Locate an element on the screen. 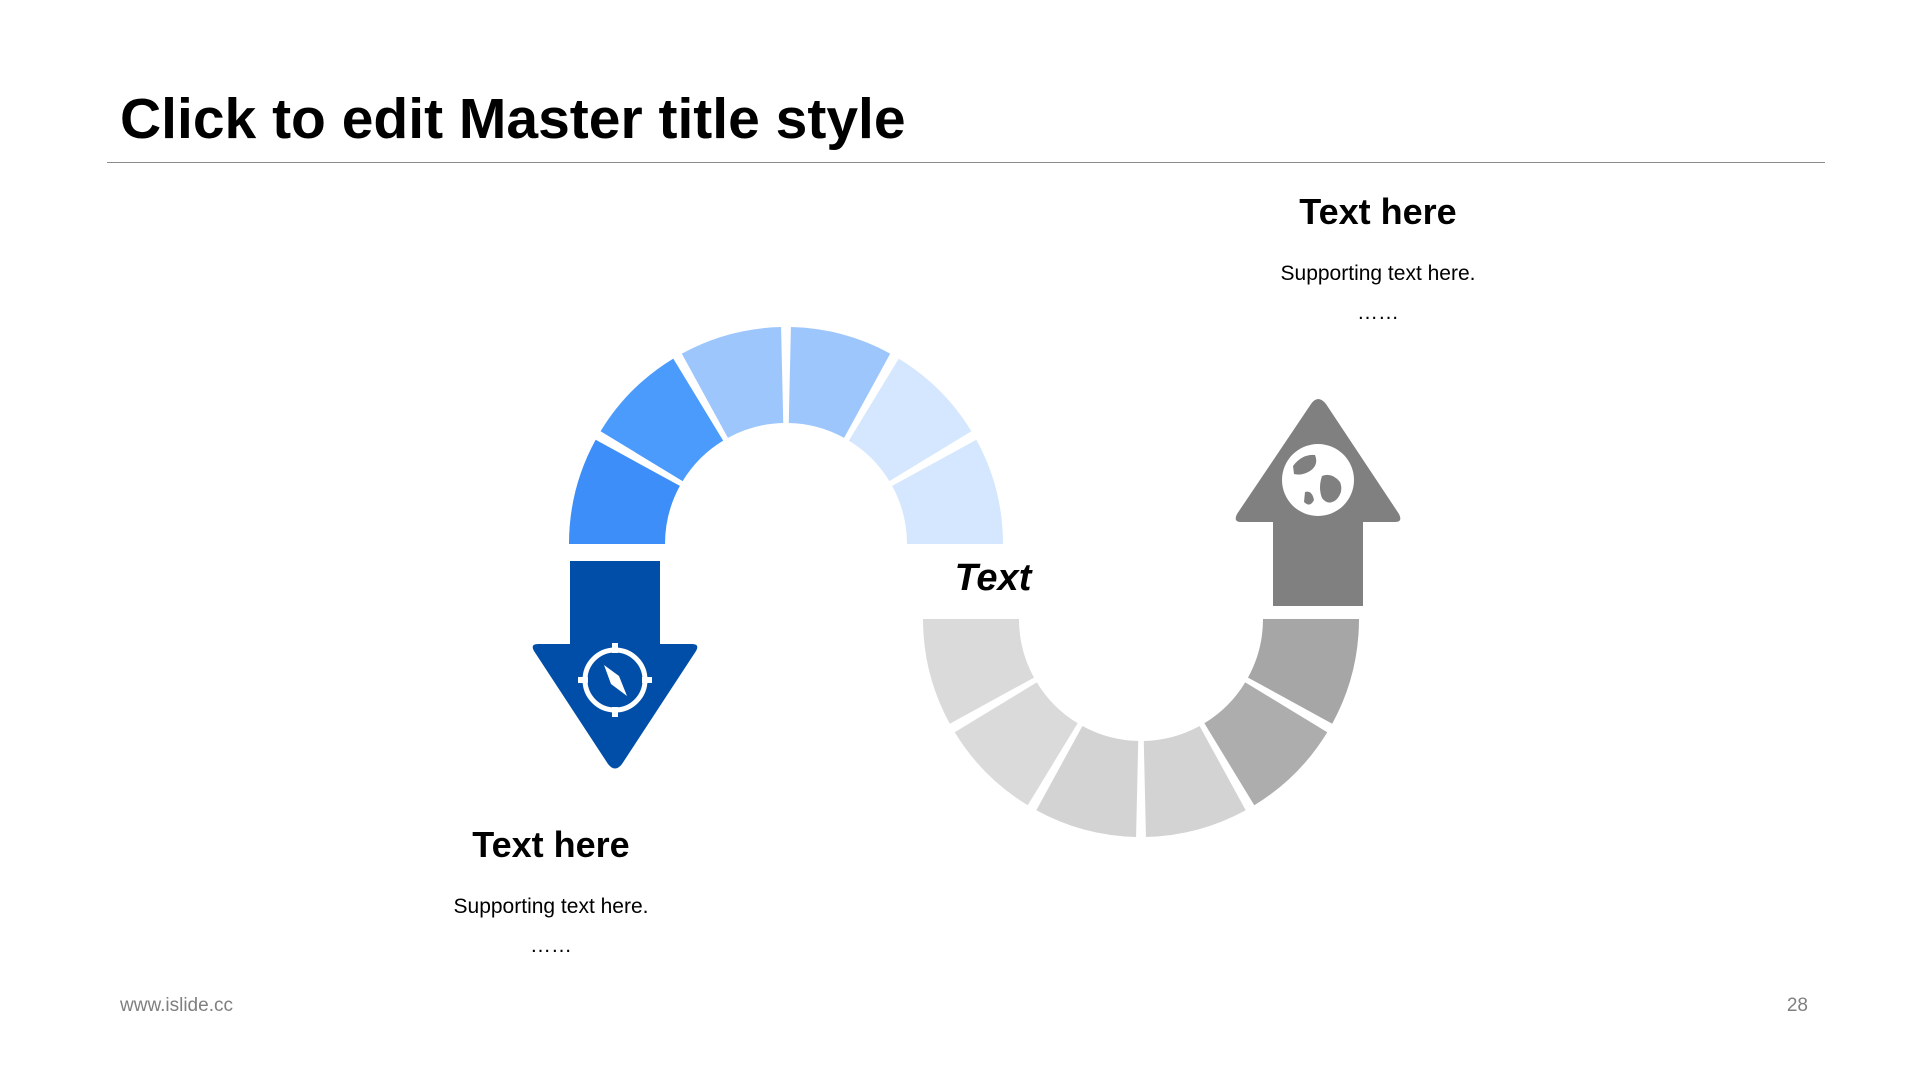 Image resolution: width=1920 pixels, height=1080 pixels. page-number: 28 is located at coordinates (1797, 1005).